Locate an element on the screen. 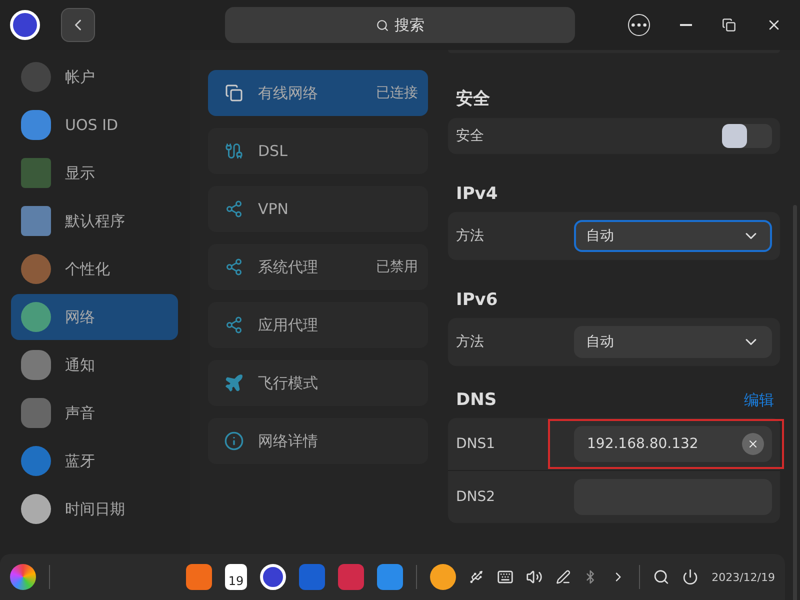 This screenshot has width=800, height=600. dns-input-field: 192.168.80.132 is located at coordinates (673, 444).